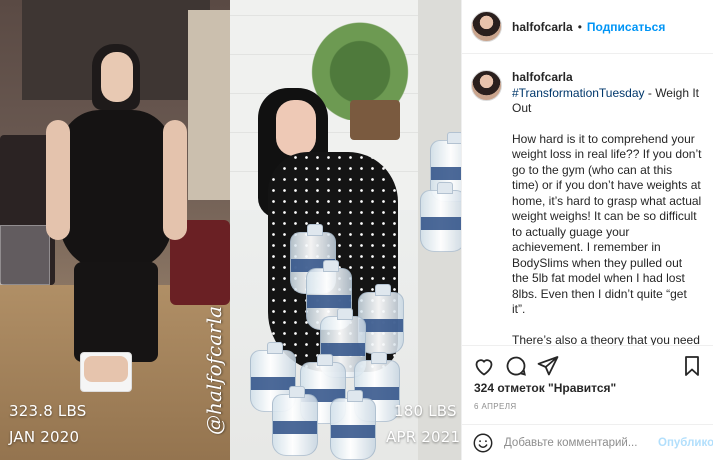 The height and width of the screenshot is (460, 713). What do you see at coordinates (44, 437) in the screenshot?
I see `before-date-label: JAN 2020` at bounding box center [44, 437].